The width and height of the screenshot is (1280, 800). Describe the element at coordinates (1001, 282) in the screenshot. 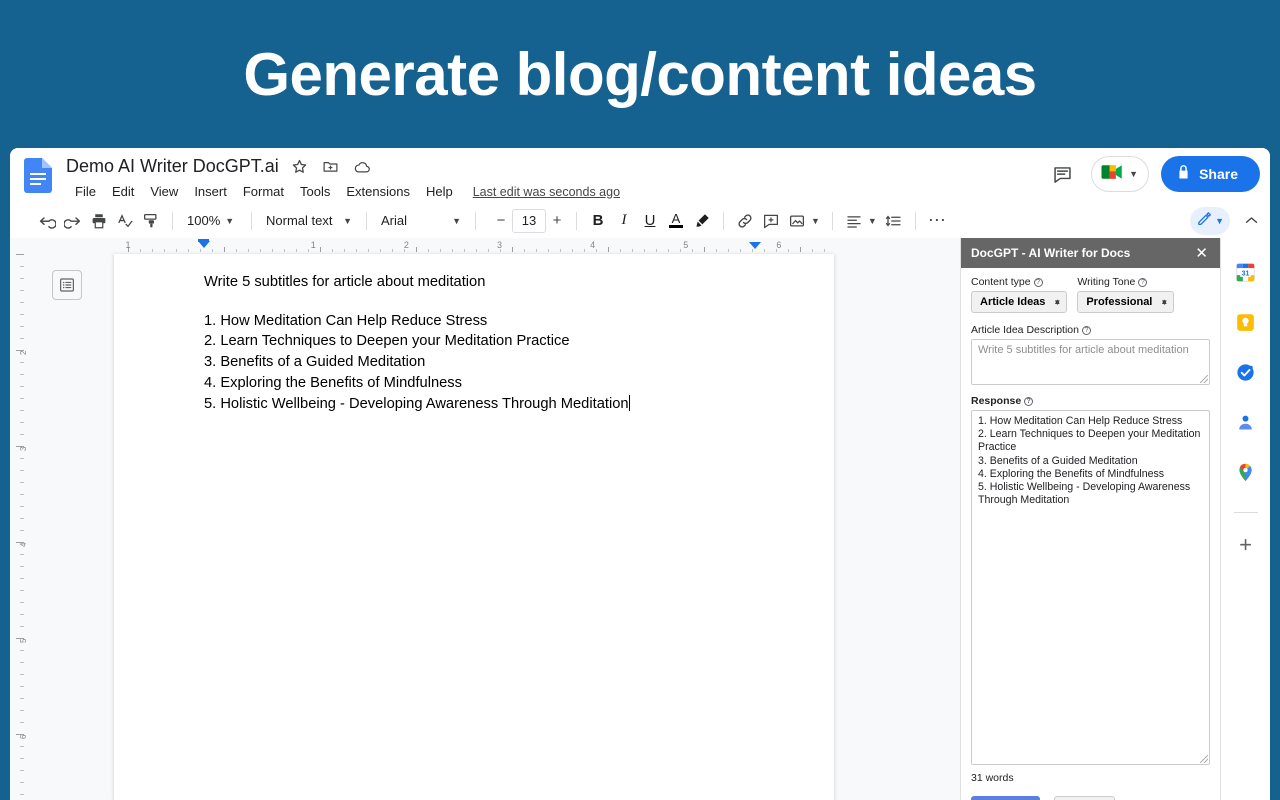

I see `content-type-label-text: Content type` at that location.